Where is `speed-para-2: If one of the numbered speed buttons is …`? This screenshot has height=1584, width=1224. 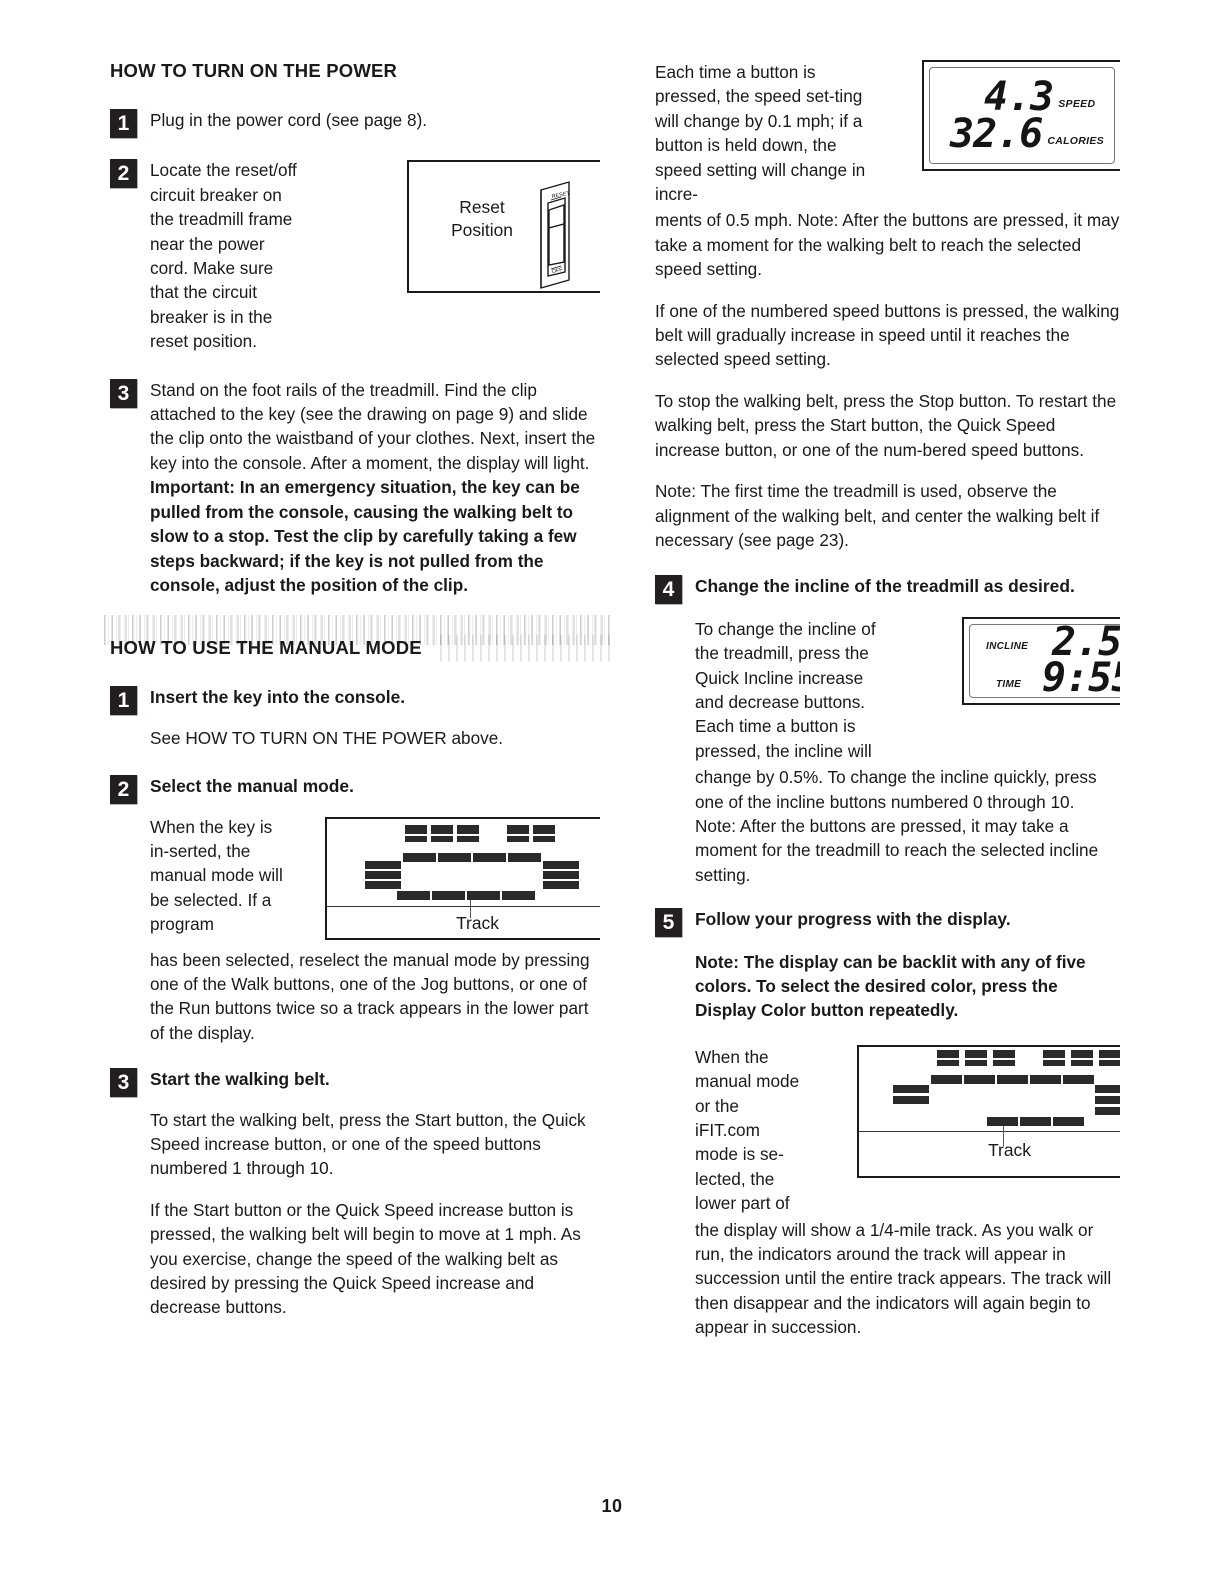 speed-para-2: If one of the numbered speed buttons is … is located at coordinates (887, 335).